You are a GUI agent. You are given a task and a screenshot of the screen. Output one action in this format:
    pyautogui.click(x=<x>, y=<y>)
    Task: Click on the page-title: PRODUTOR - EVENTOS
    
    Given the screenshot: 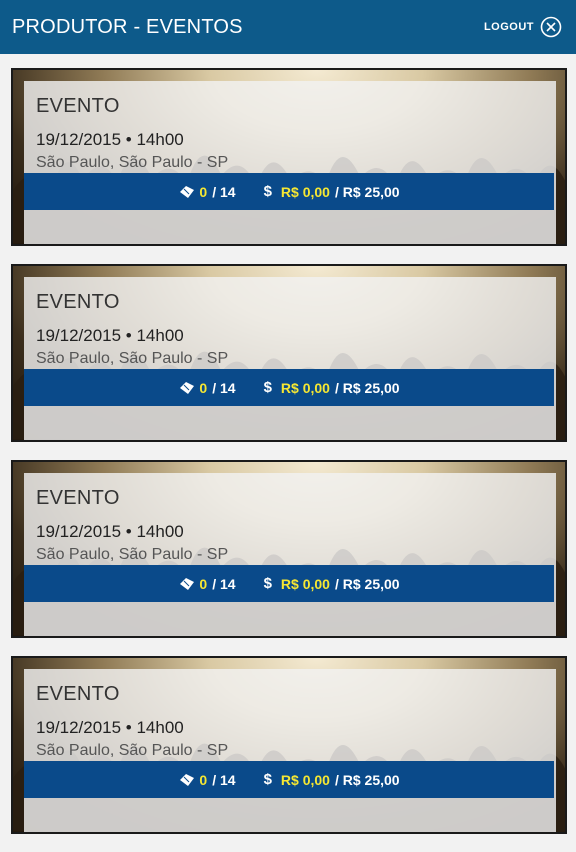 What is the action you would take?
    pyautogui.click(x=127, y=26)
    